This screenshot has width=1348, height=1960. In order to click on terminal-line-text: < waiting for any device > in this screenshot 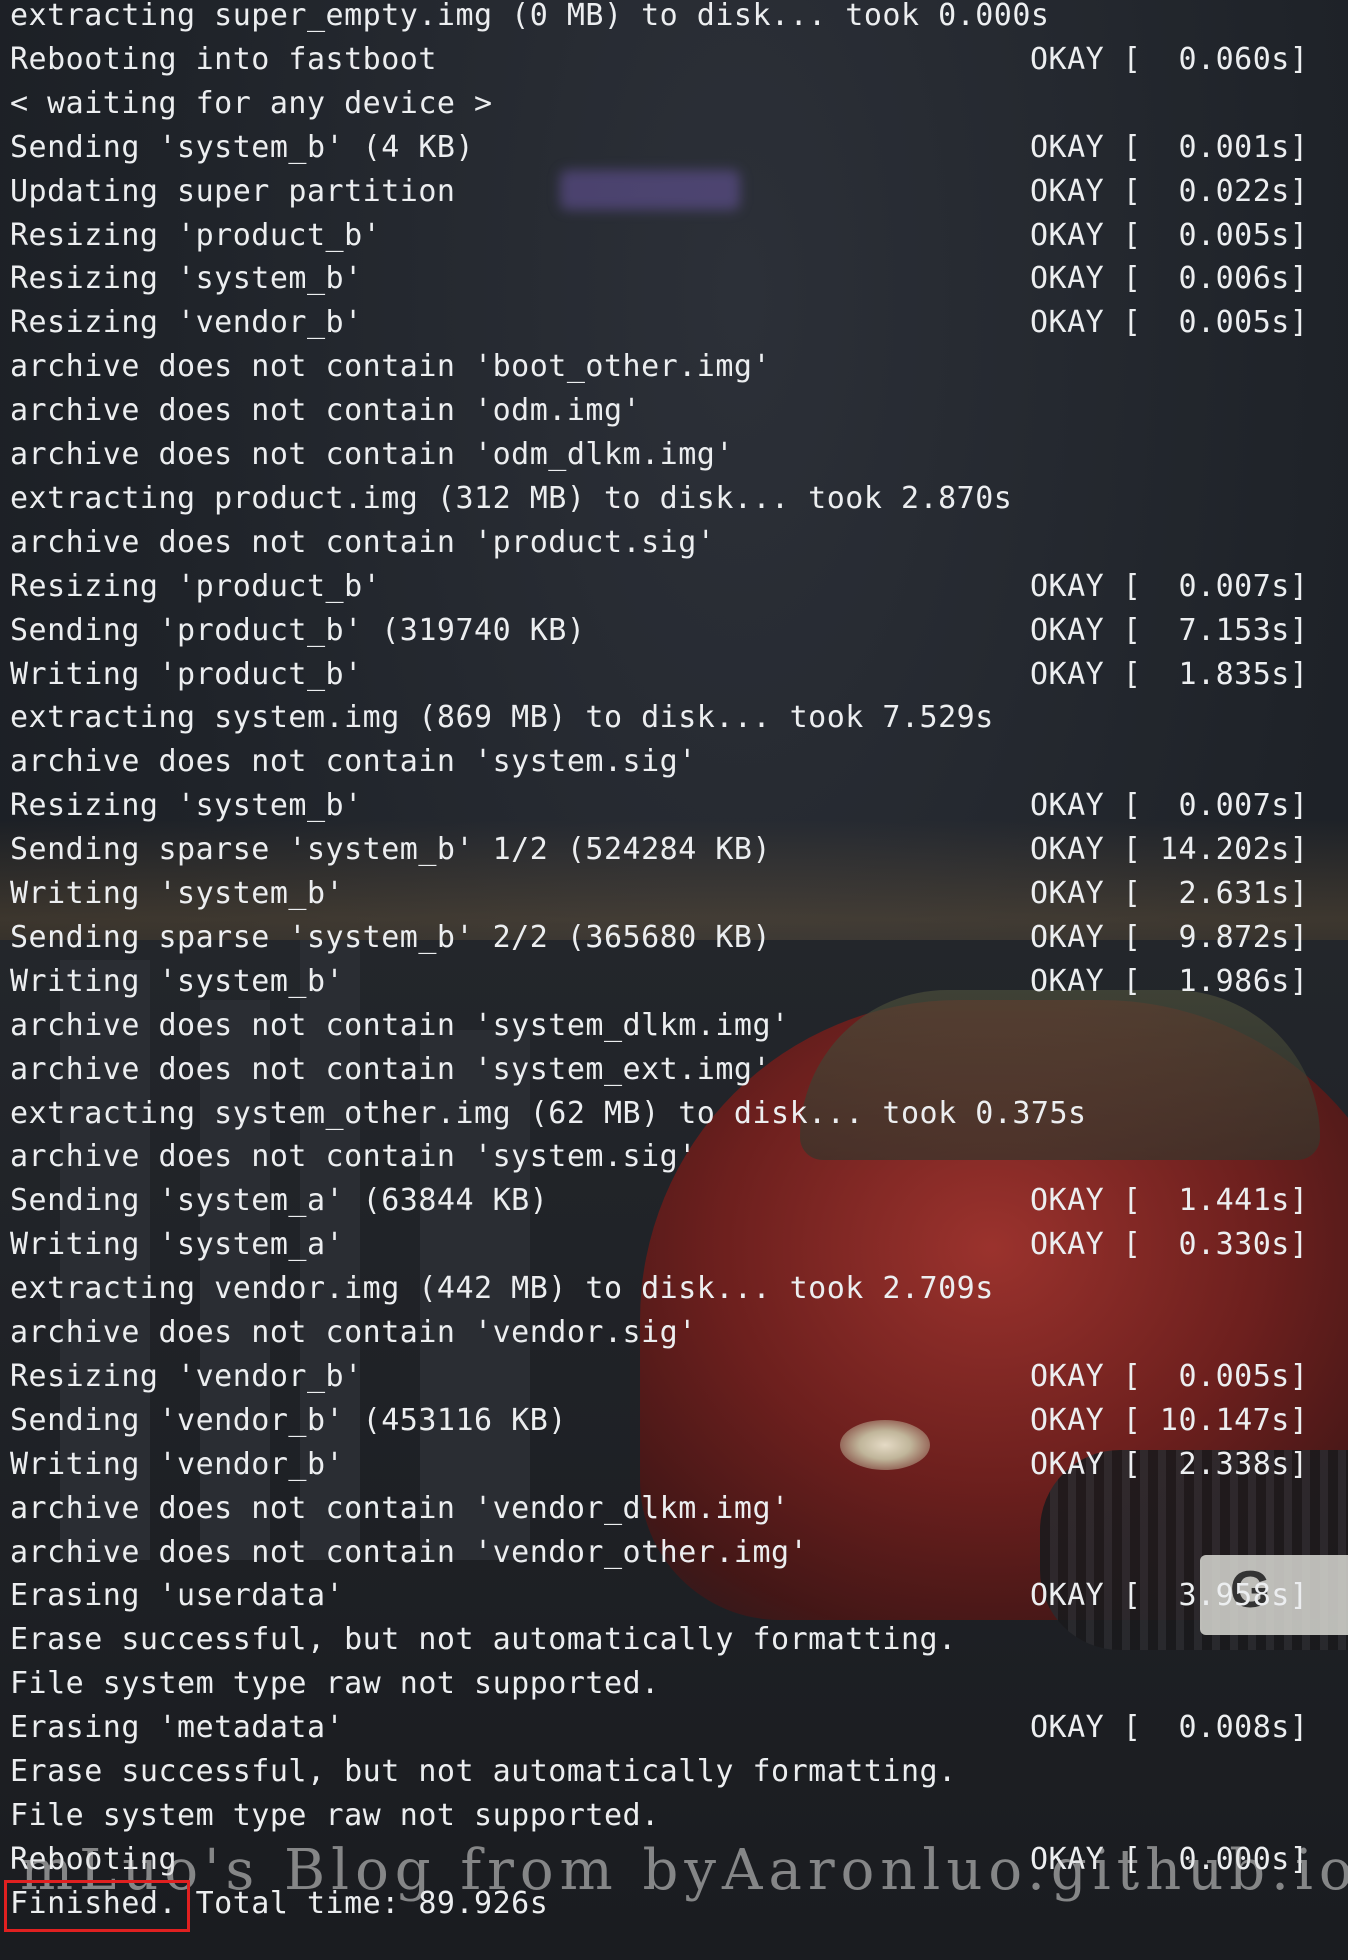, I will do `click(251, 103)`.